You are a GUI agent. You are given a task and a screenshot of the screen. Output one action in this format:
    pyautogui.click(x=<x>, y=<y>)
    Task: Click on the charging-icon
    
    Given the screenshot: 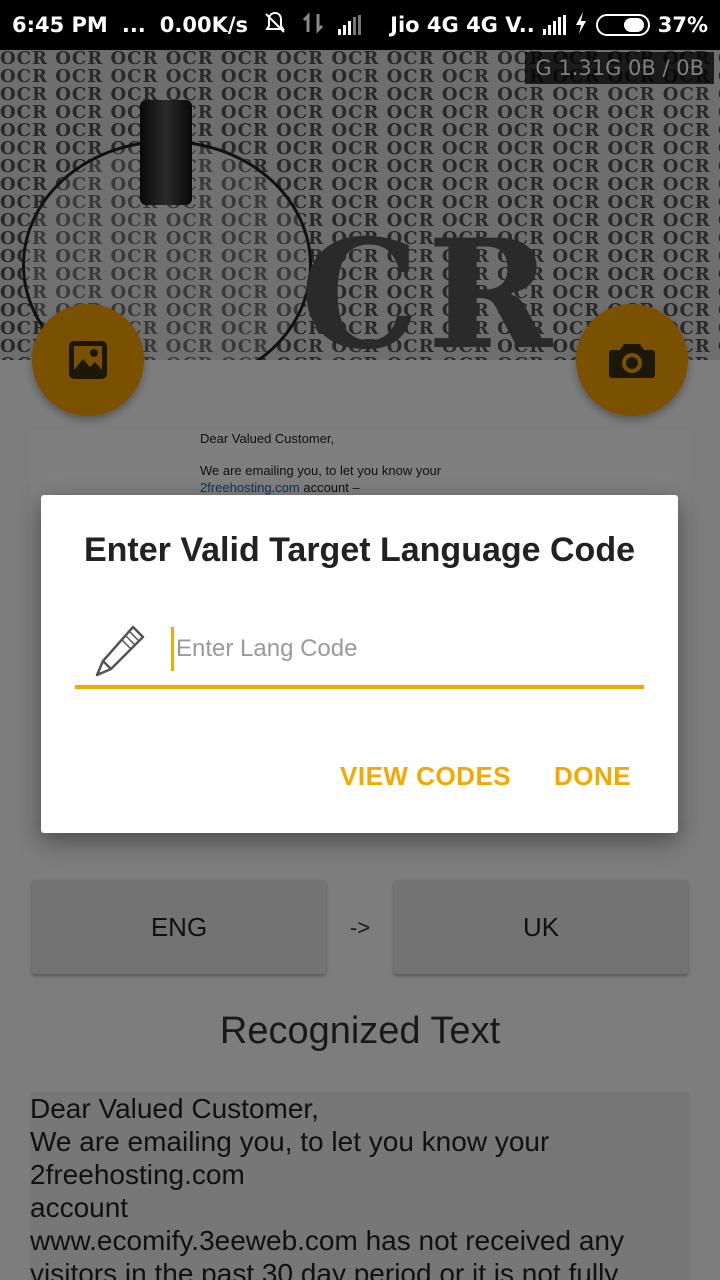 What is the action you would take?
    pyautogui.click(x=581, y=25)
    